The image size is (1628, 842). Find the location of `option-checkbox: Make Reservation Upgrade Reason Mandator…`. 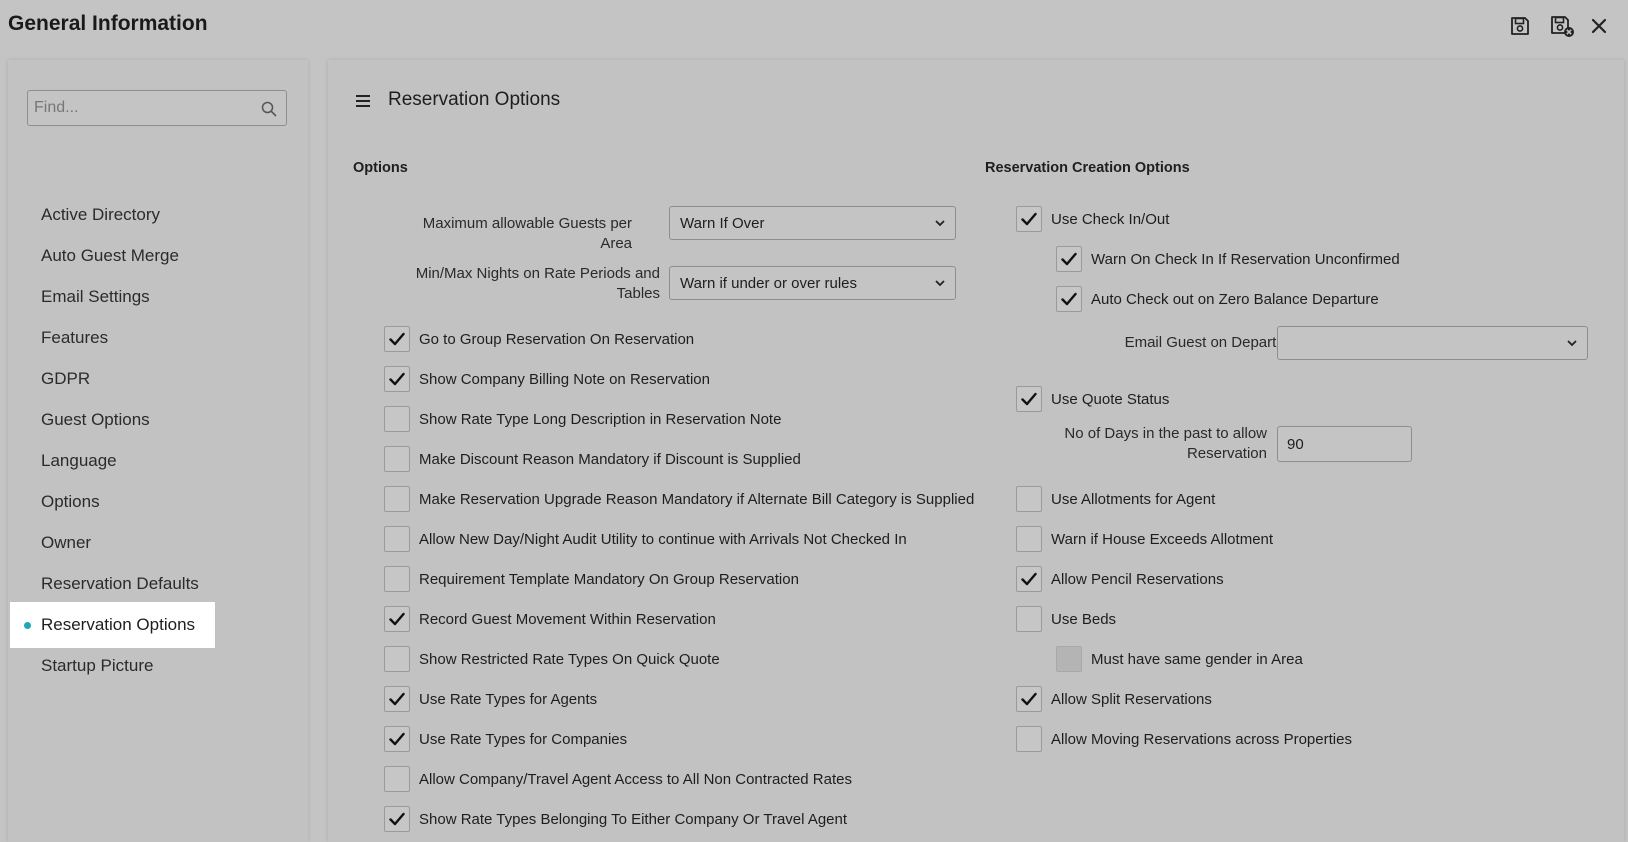

option-checkbox: Make Reservation Upgrade Reason Mandator… is located at coordinates (679, 499).